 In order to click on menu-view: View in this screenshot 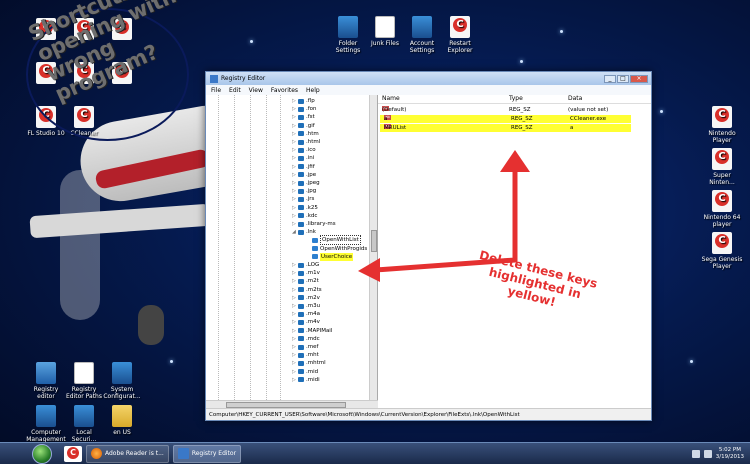, I will do `click(256, 90)`.